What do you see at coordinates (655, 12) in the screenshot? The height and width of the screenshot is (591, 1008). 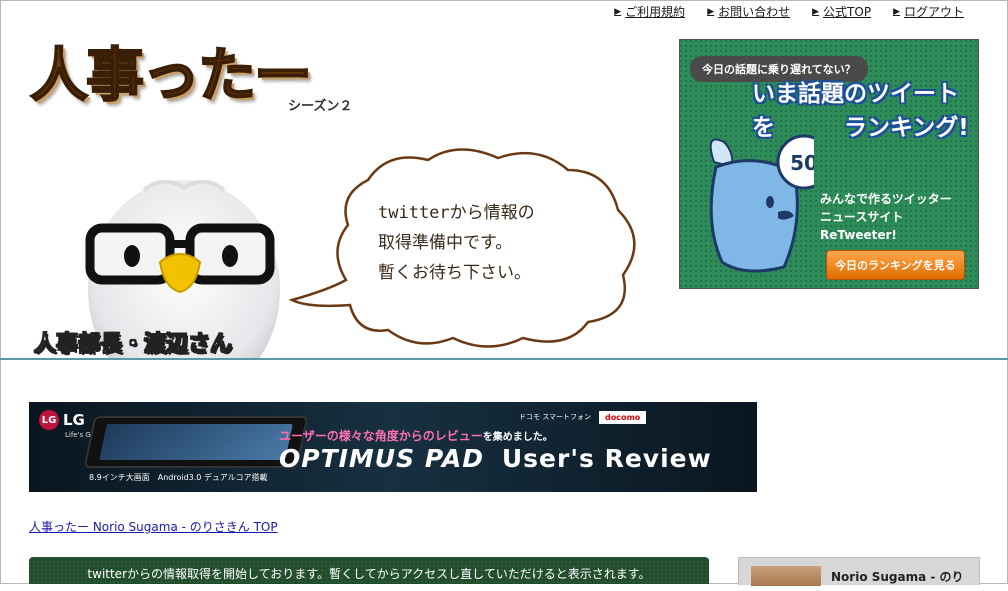 I see `nav-terms-label: ご利用規約` at bounding box center [655, 12].